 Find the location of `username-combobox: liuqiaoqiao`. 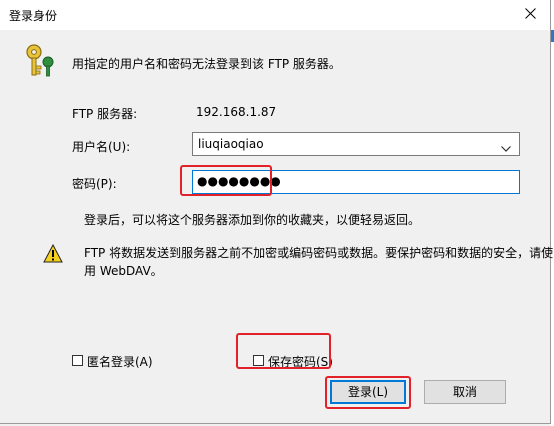

username-combobox: liuqiaoqiao is located at coordinates (356, 144).